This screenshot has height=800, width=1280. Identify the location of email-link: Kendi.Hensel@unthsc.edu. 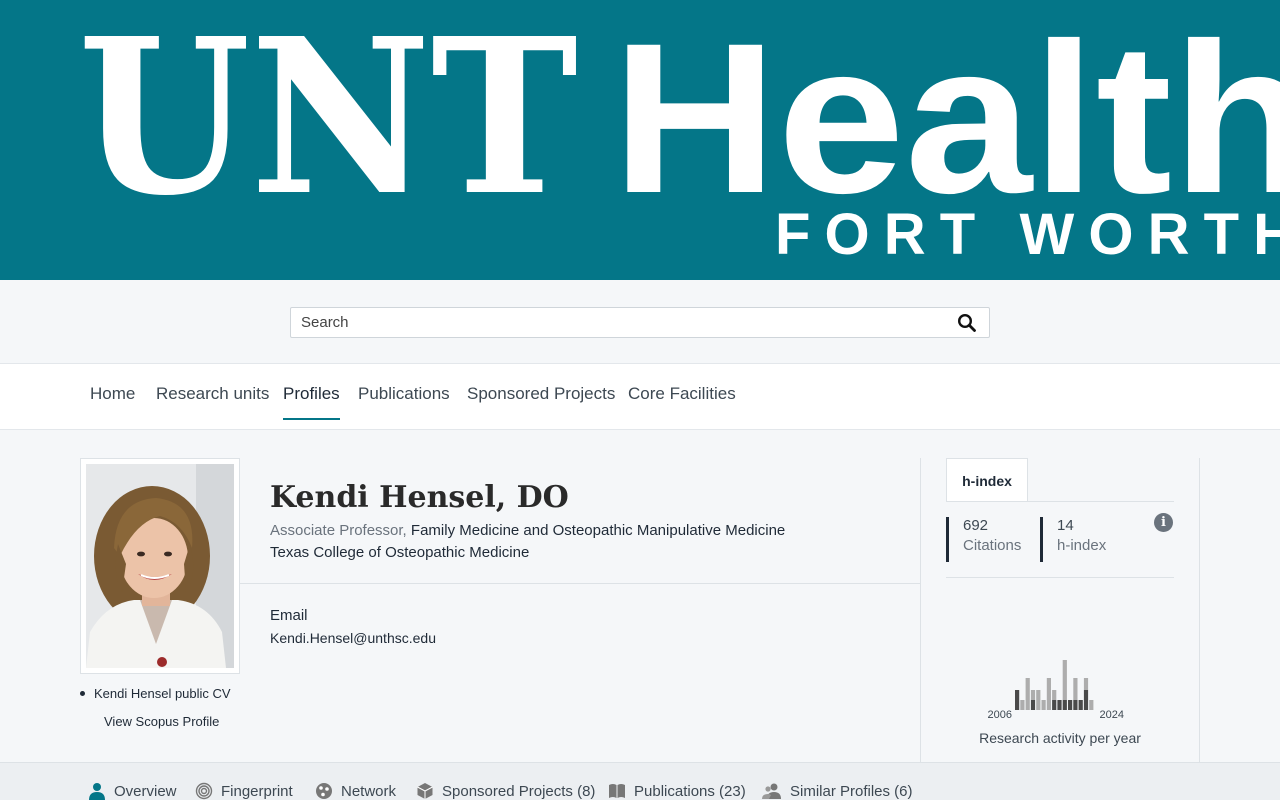
(353, 638).